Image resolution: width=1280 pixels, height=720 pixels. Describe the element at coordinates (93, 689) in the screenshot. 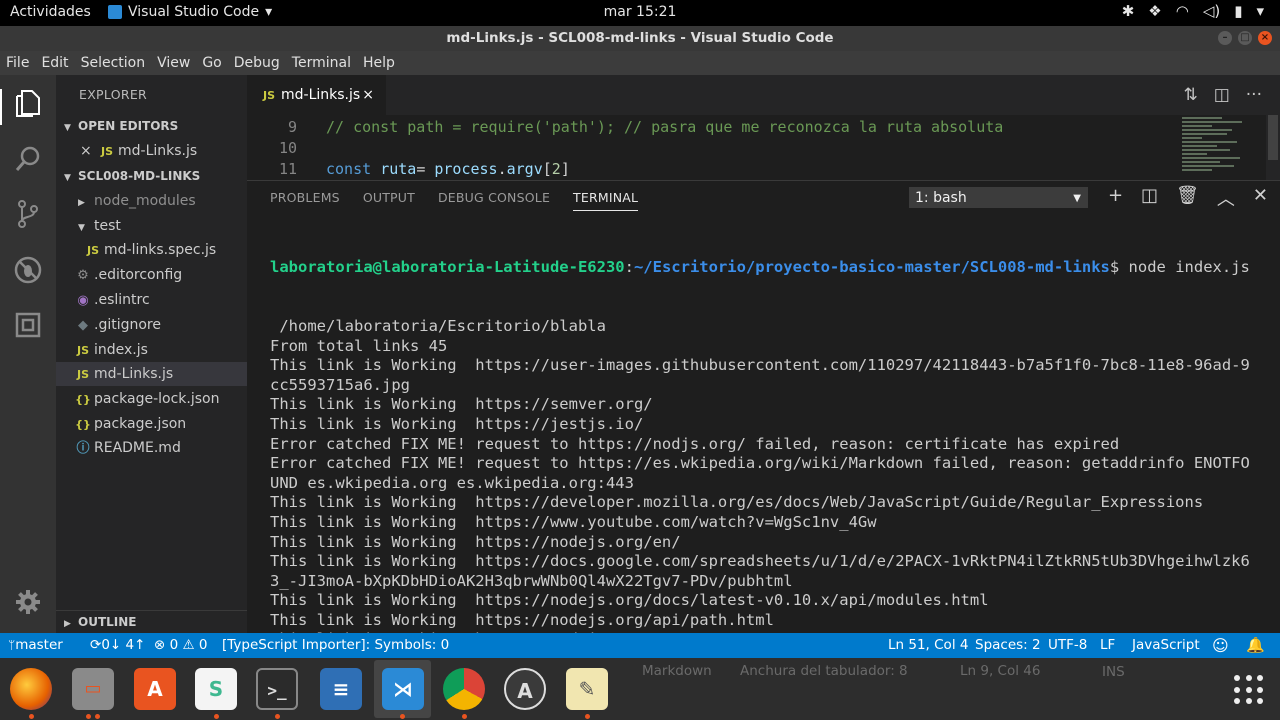

I see `files-icon: ▭` at that location.